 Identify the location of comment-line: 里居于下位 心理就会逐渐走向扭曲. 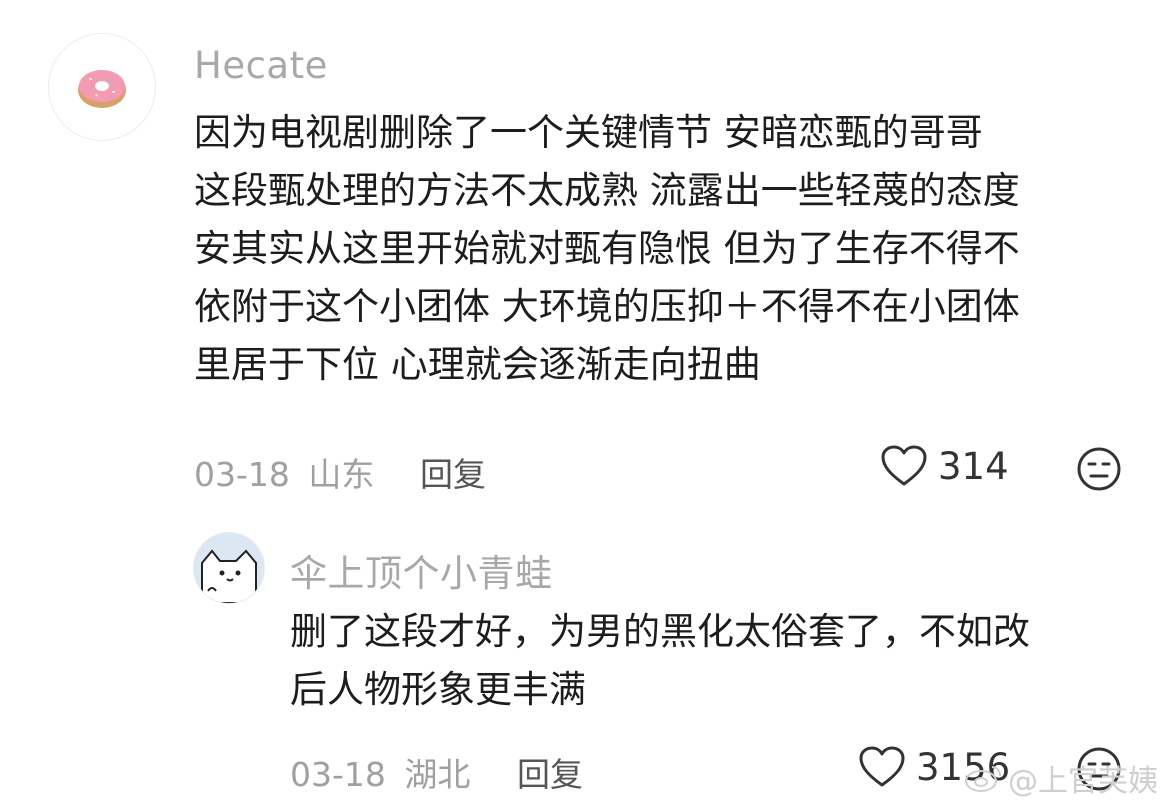
(477, 364).